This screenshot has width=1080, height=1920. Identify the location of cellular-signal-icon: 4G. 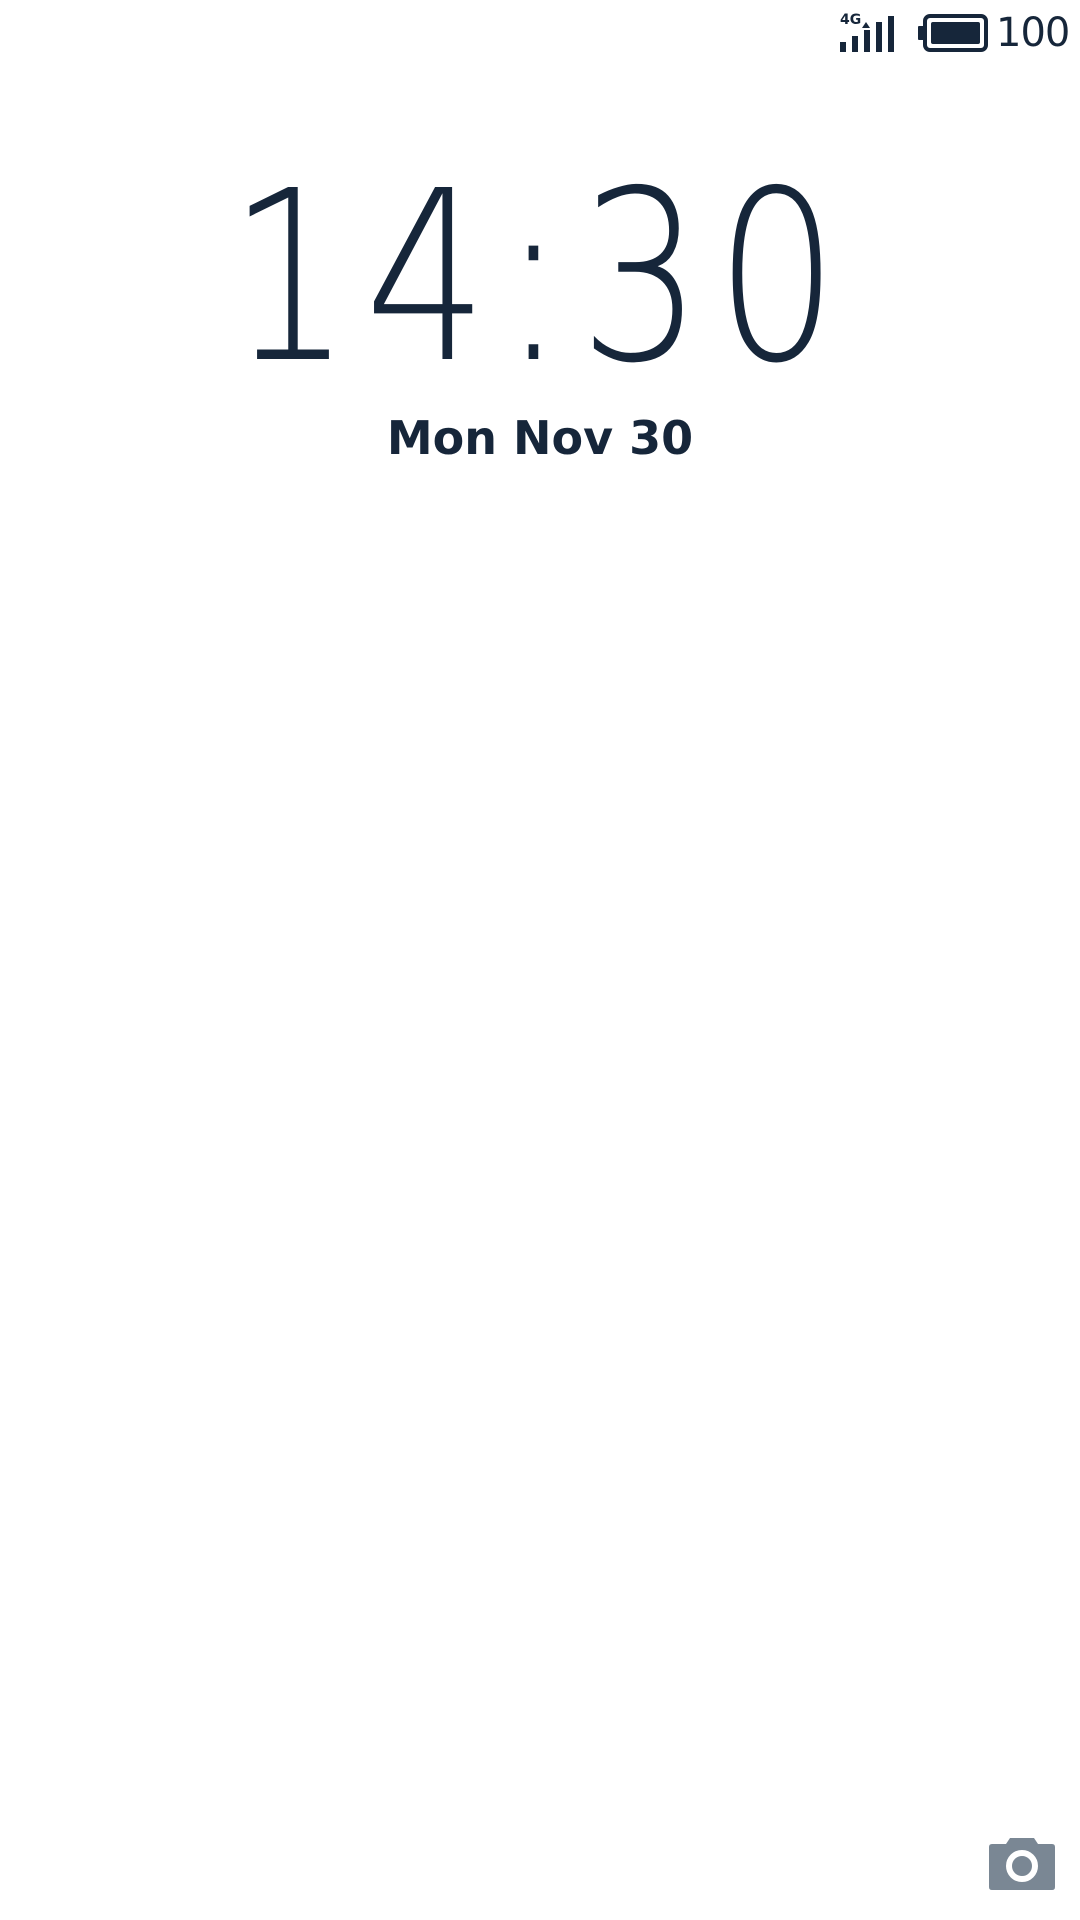
(867, 33).